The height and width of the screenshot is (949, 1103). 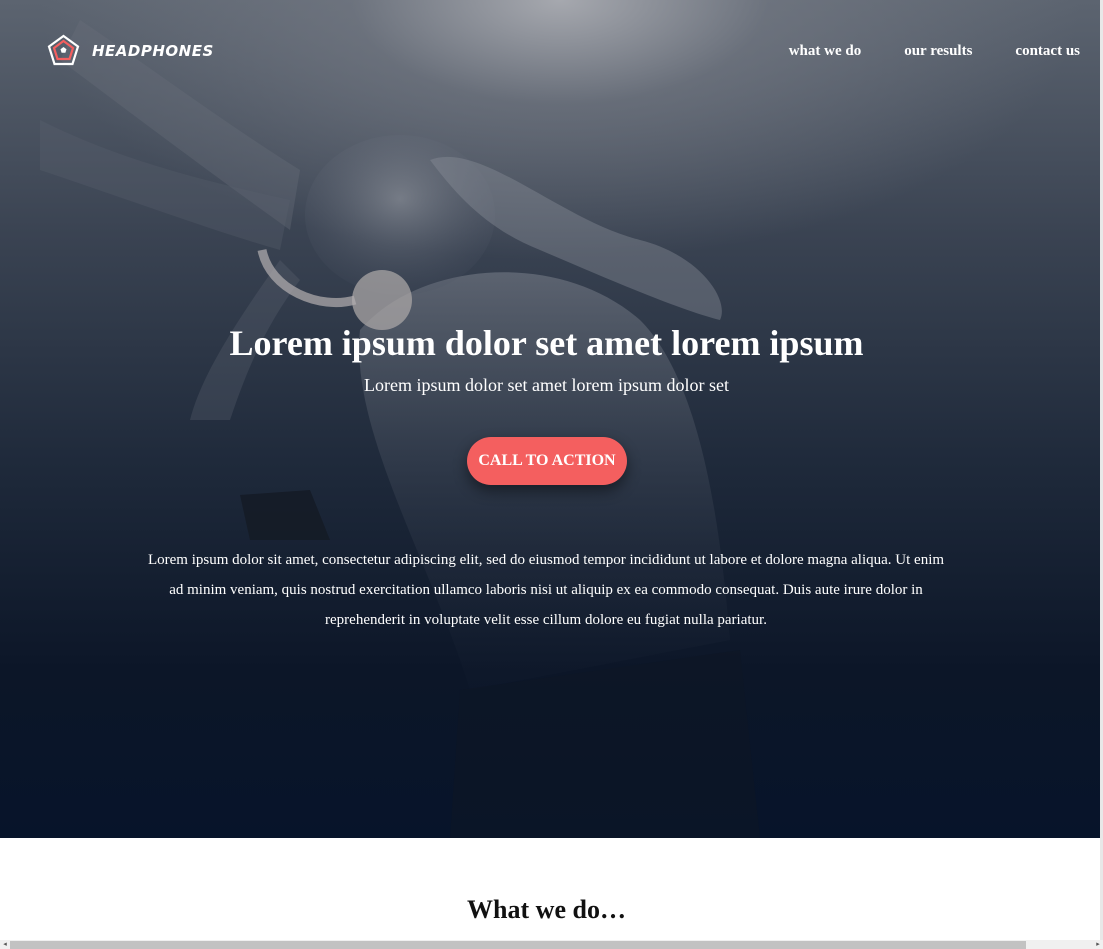 What do you see at coordinates (938, 51) in the screenshot?
I see `nav-link-our-results: our results` at bounding box center [938, 51].